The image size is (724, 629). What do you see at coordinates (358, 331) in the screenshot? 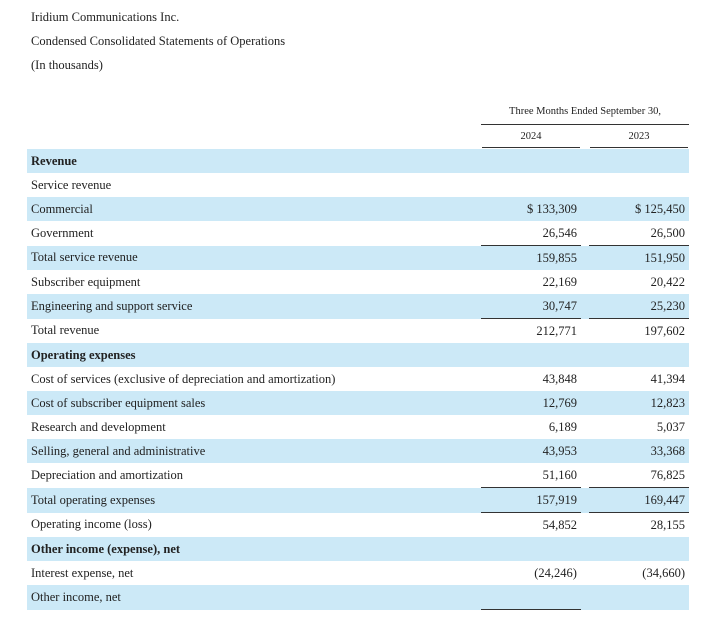
I see `table-row: Total revenue 212,771 197,602` at bounding box center [358, 331].